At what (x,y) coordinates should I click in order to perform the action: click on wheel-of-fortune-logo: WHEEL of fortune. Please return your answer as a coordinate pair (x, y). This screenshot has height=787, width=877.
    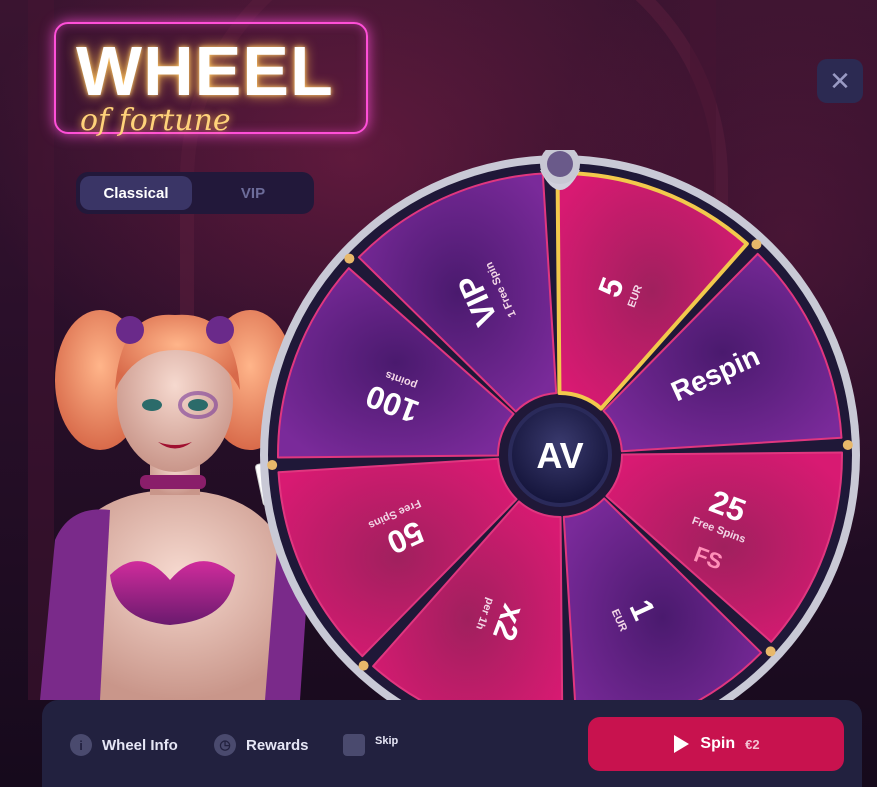
    Looking at the image, I should click on (211, 80).